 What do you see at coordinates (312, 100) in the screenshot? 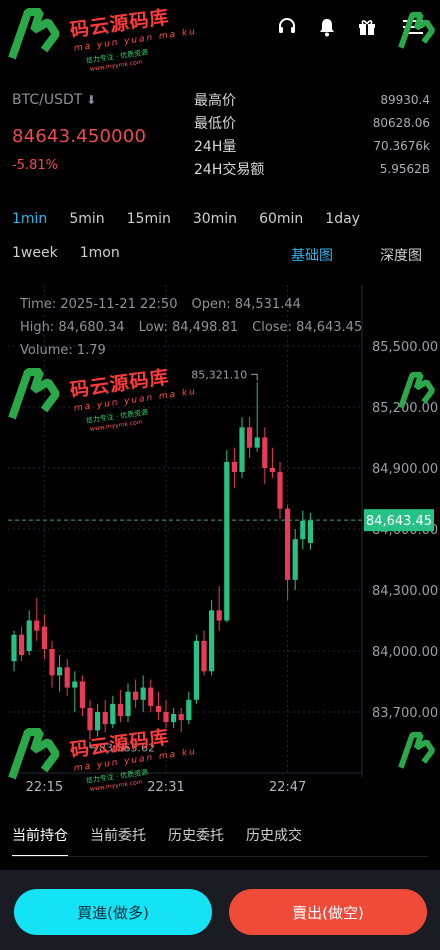
I see `stat-high: 最高价 89930.4` at bounding box center [312, 100].